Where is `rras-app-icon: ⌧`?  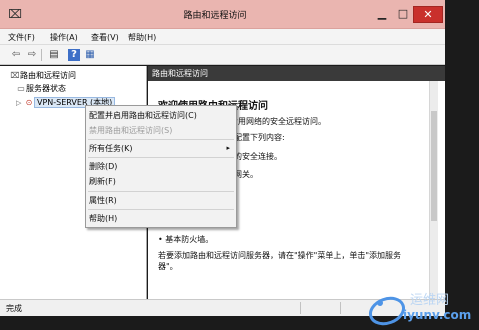
rras-app-icon: ⌧ is located at coordinates (15, 14).